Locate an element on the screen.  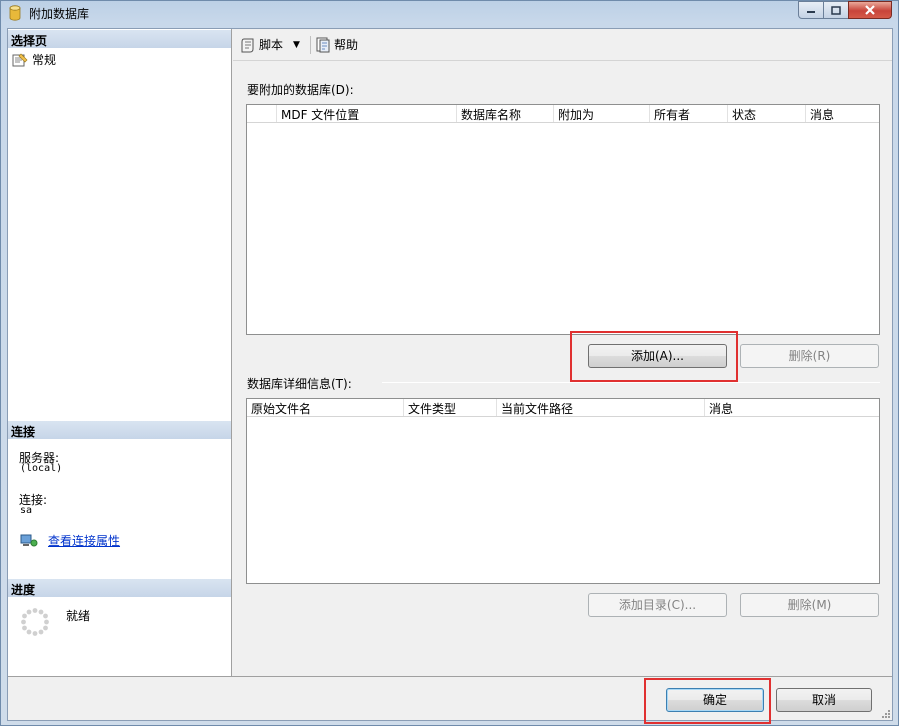
script-label: 脚本 is located at coordinates (271, 45).